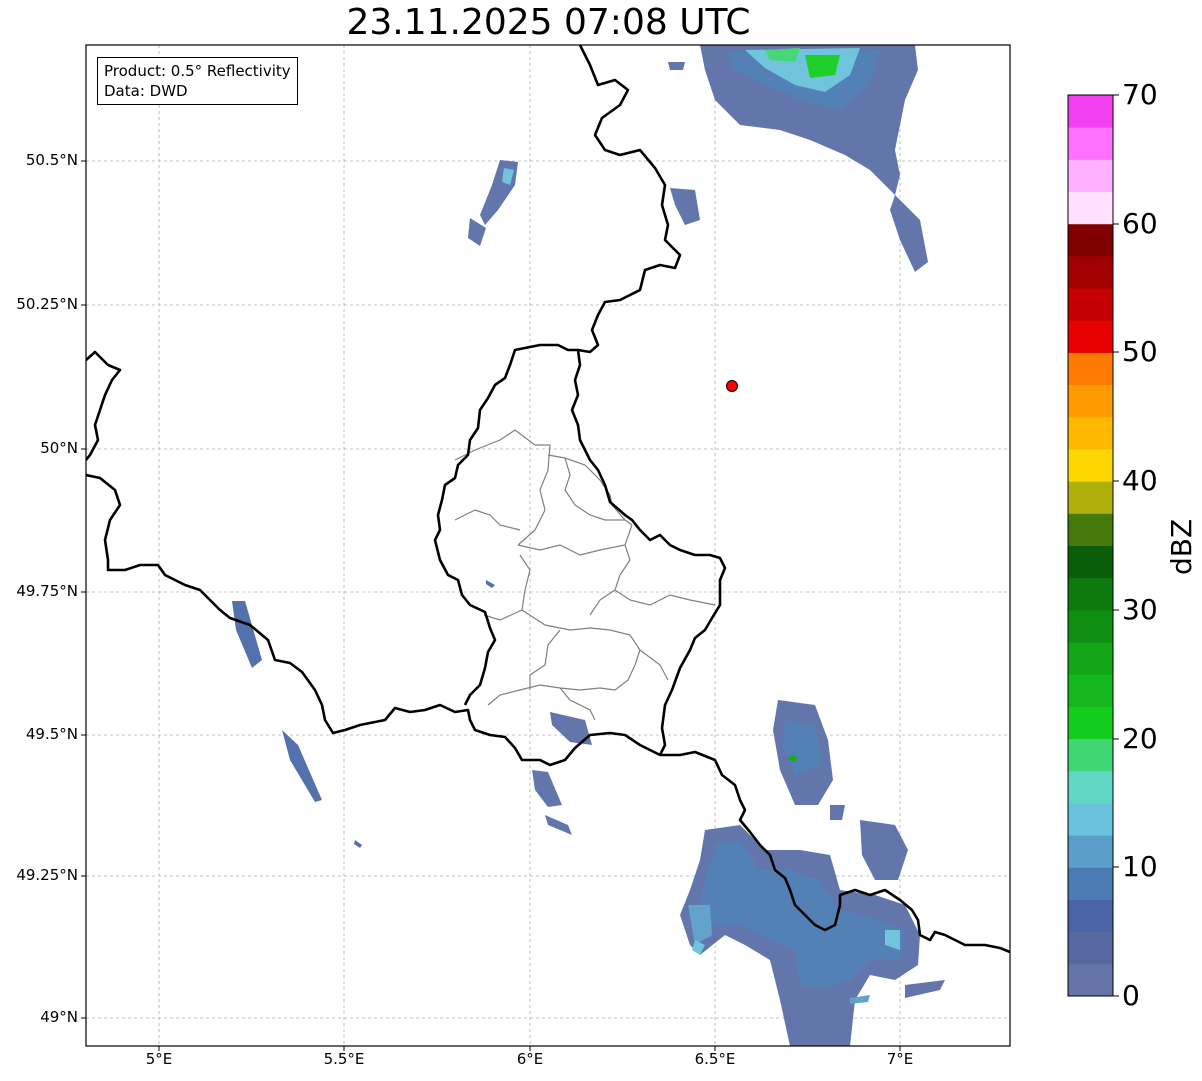 The width and height of the screenshot is (1202, 1081). Describe the element at coordinates (900, 1059) in the screenshot. I see `lon-tick-label: 7°E` at that location.